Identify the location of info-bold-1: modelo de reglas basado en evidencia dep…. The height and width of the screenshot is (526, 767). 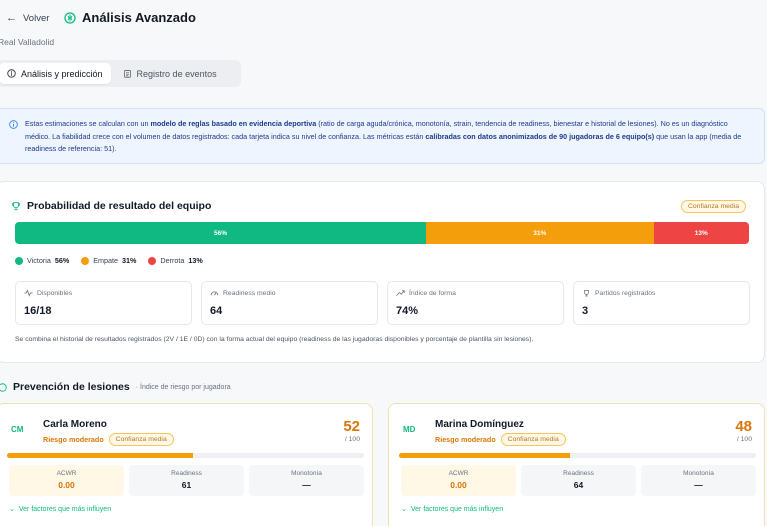
(233, 123).